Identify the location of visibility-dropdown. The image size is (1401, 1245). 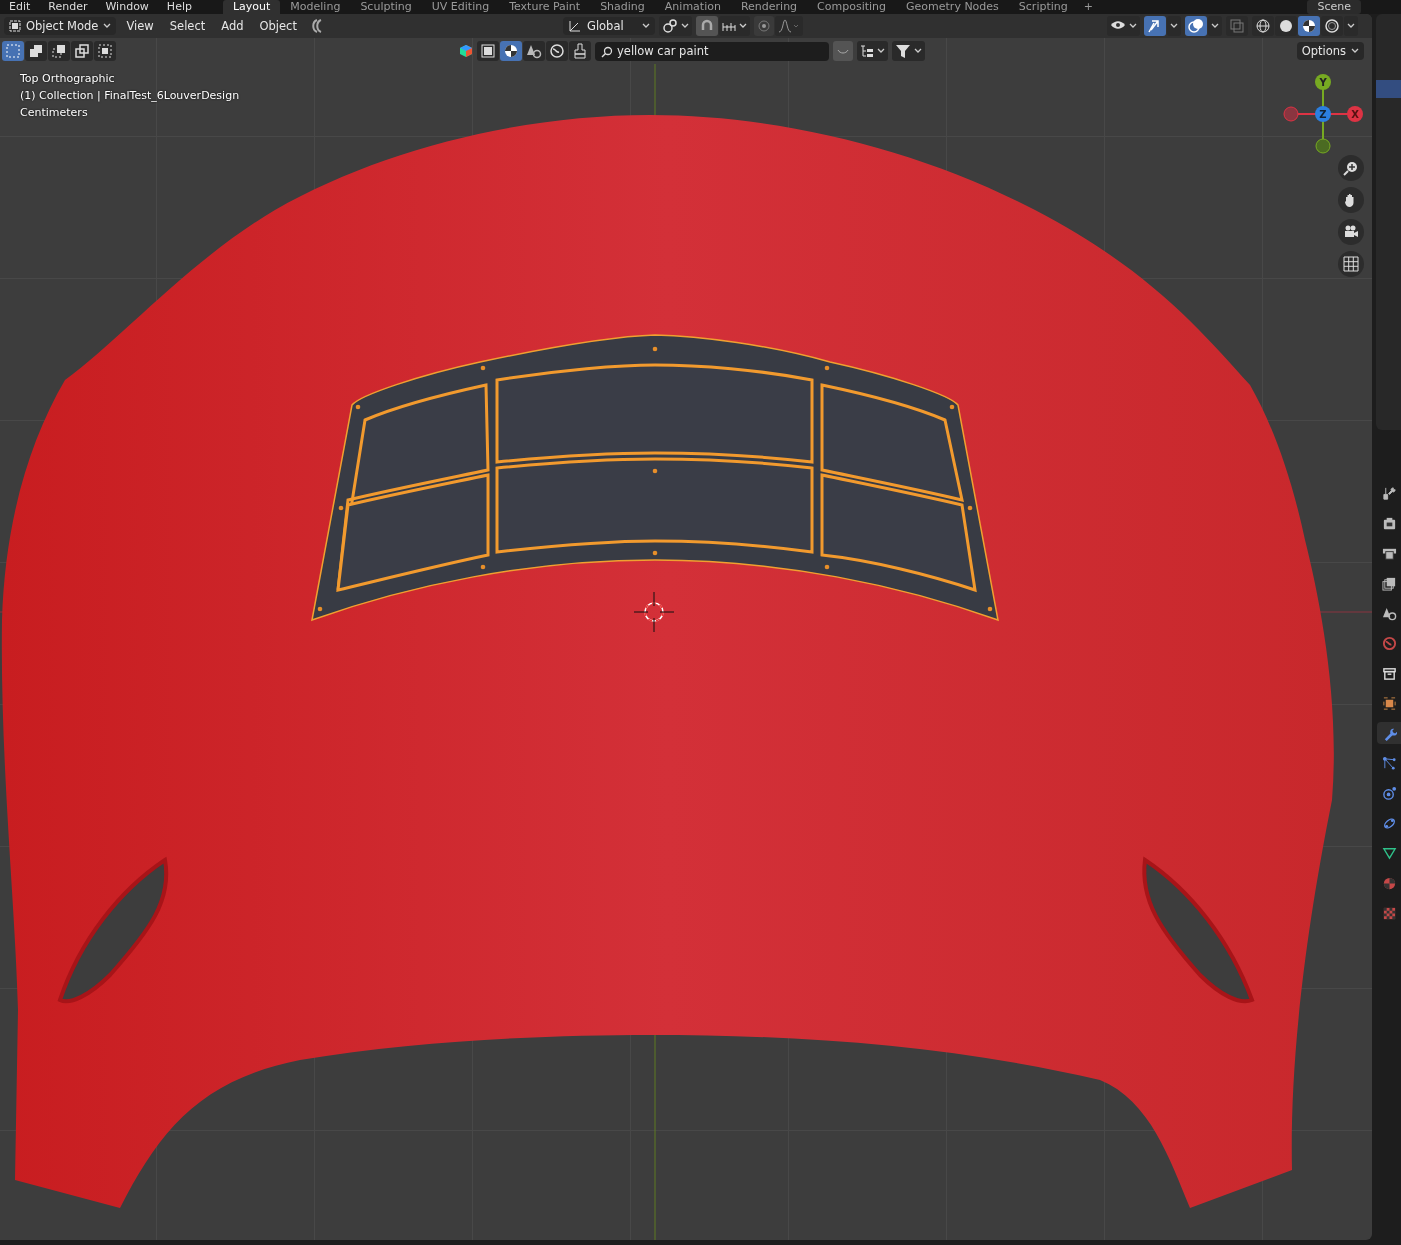
(1123, 26).